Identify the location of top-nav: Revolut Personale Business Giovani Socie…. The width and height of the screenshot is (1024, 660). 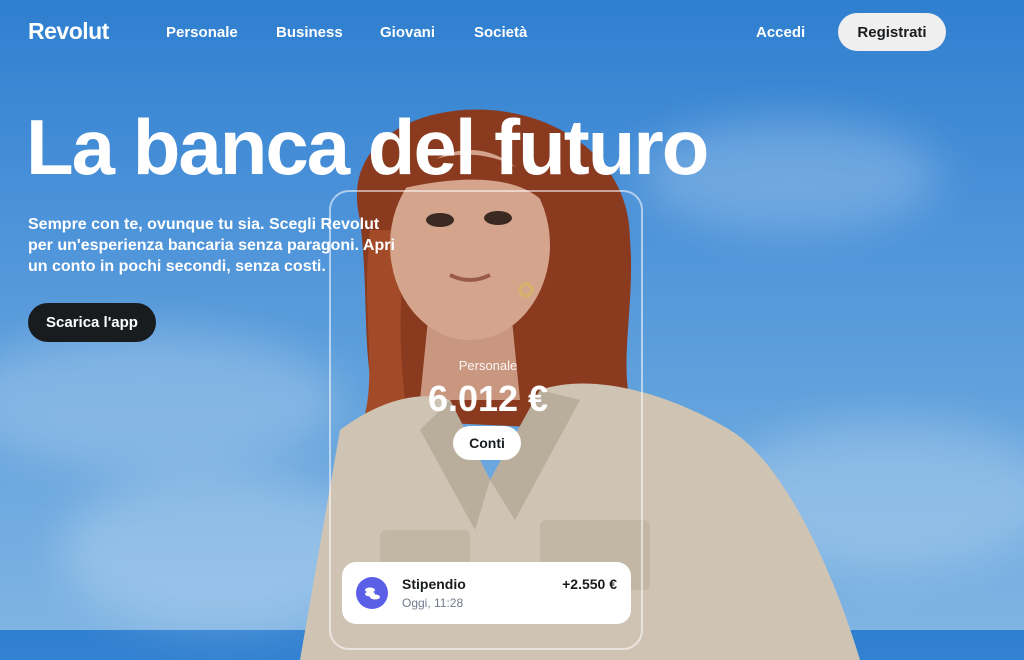
(512, 32).